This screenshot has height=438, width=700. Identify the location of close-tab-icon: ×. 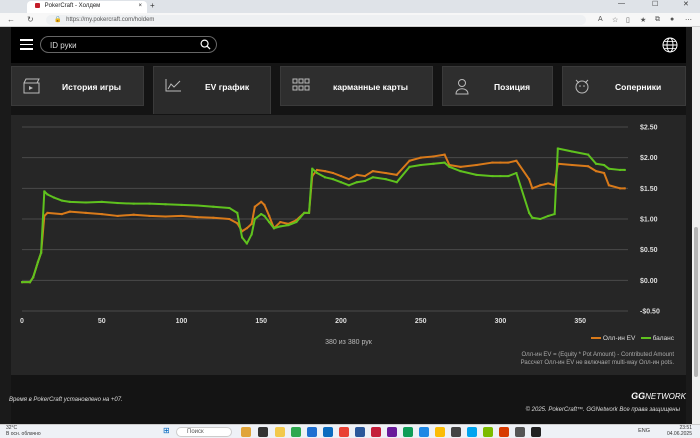
(140, 6).